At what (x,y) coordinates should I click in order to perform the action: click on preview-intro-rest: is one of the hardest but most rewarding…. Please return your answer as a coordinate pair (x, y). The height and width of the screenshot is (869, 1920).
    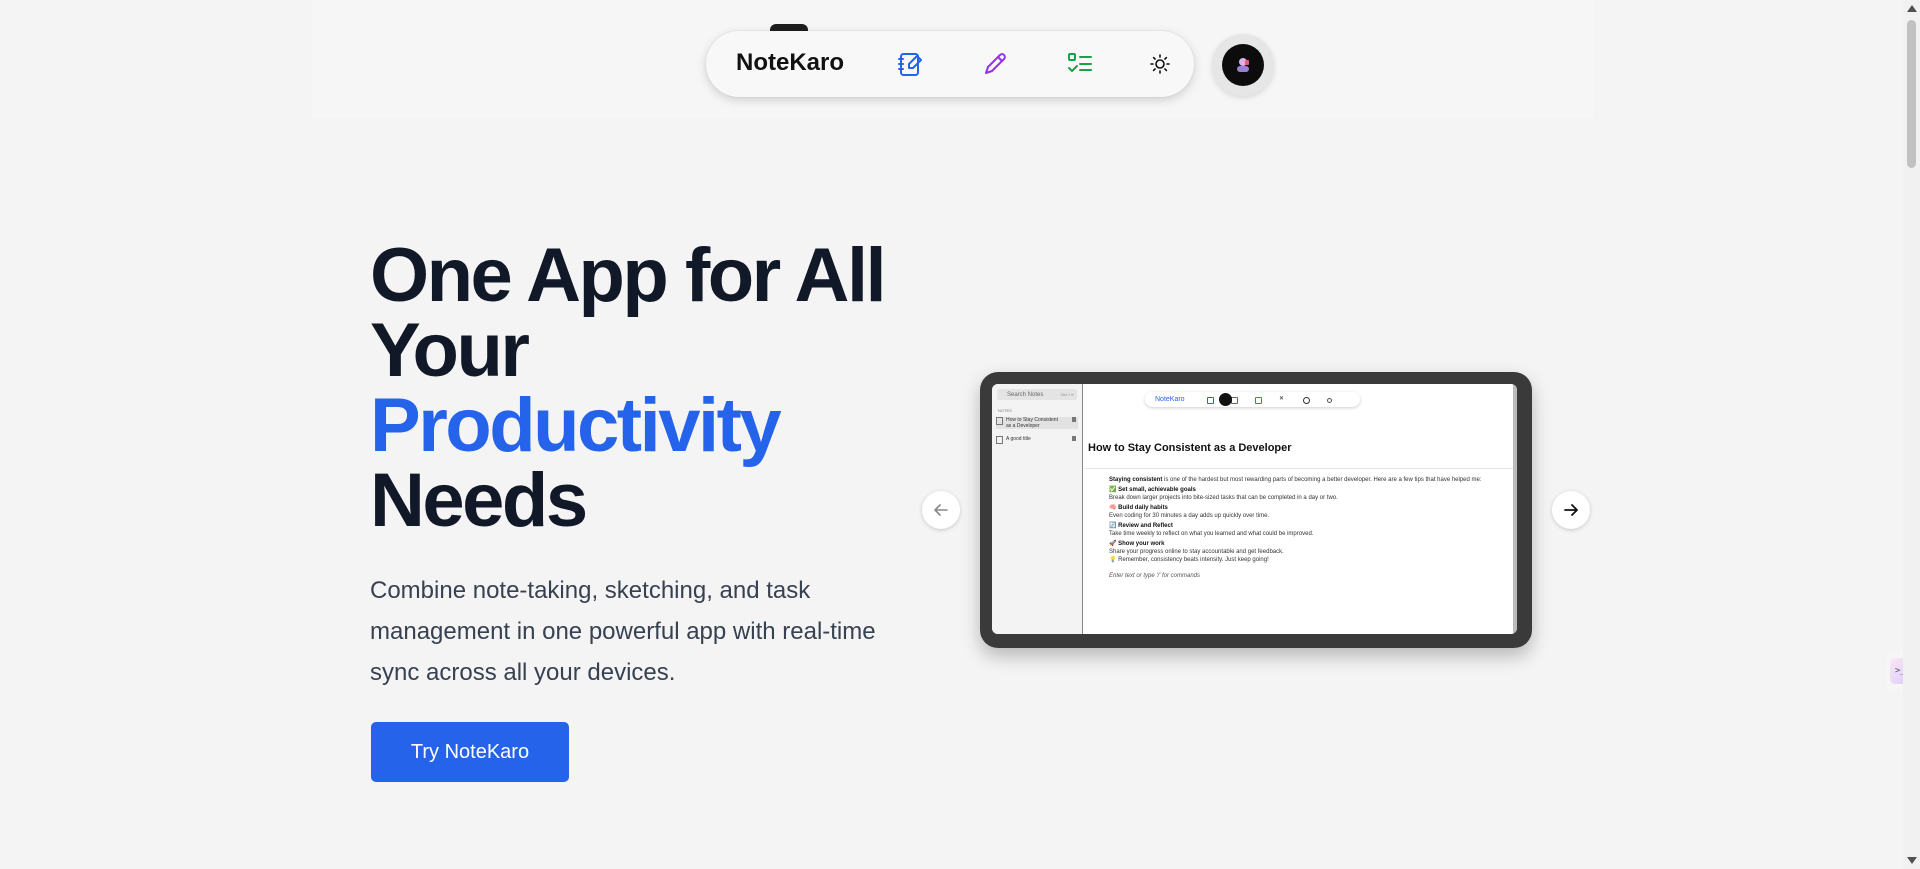
    Looking at the image, I should click on (1322, 480).